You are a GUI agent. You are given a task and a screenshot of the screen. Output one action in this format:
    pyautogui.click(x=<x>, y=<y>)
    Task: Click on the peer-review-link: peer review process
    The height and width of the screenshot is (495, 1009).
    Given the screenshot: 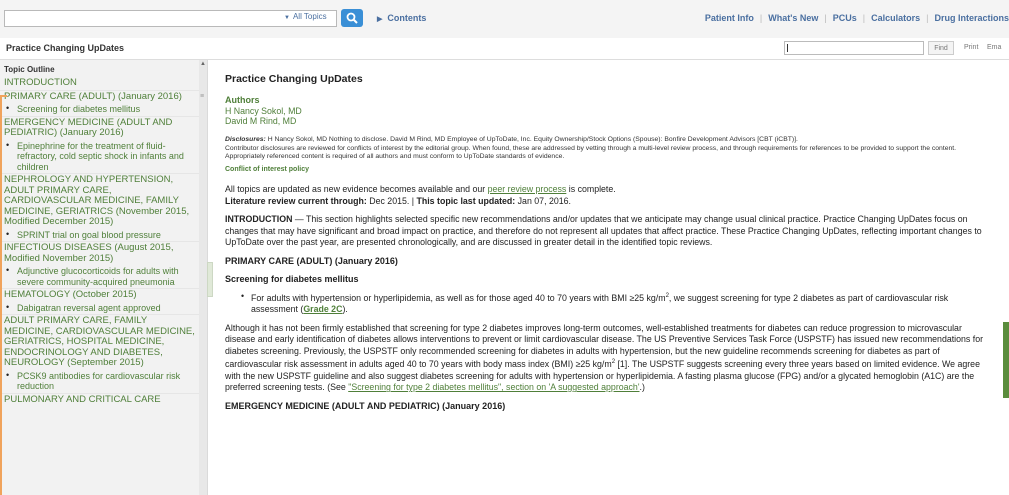 What is the action you would take?
    pyautogui.click(x=527, y=189)
    